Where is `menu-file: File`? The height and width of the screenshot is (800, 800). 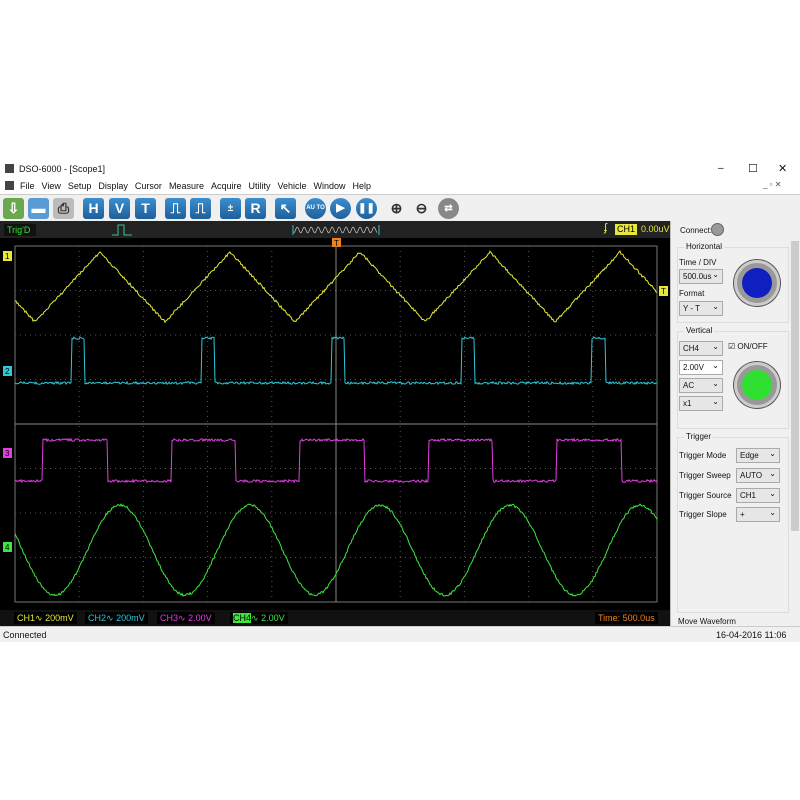 menu-file: File is located at coordinates (27, 186).